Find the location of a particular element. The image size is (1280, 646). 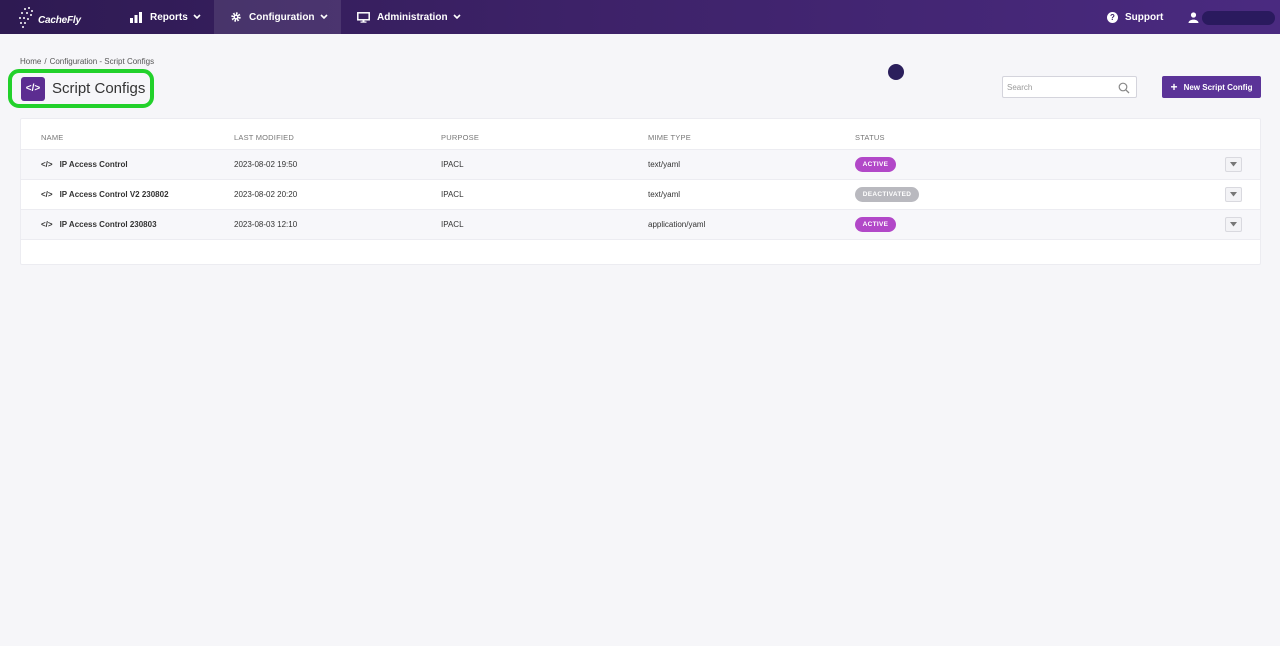

header-name: NAME is located at coordinates (52, 137).